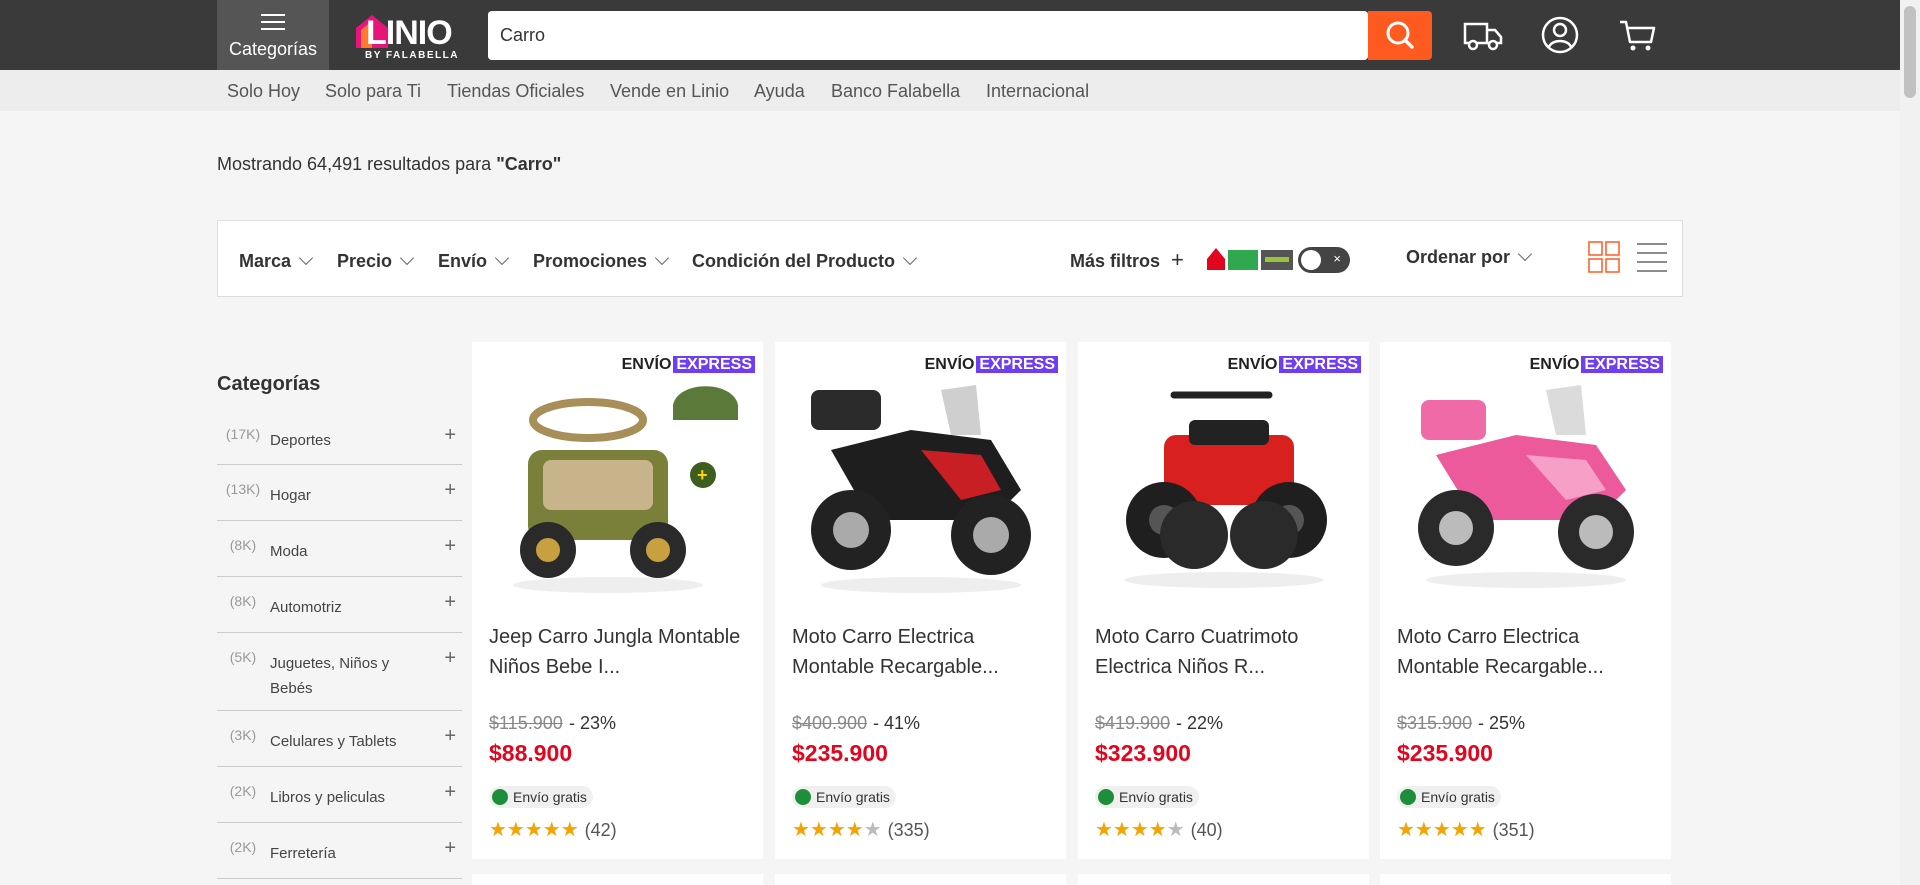 Image resolution: width=1920 pixels, height=885 pixels. What do you see at coordinates (306, 607) in the screenshot?
I see `category-name: Automotriz` at bounding box center [306, 607].